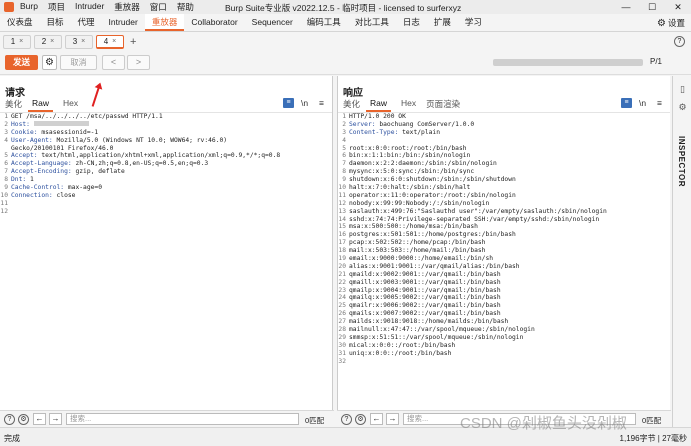 The height and width of the screenshot is (446, 691). Describe the element at coordinates (164, 22) in the screenshot. I see `tool-tab: 重放器` at that location.